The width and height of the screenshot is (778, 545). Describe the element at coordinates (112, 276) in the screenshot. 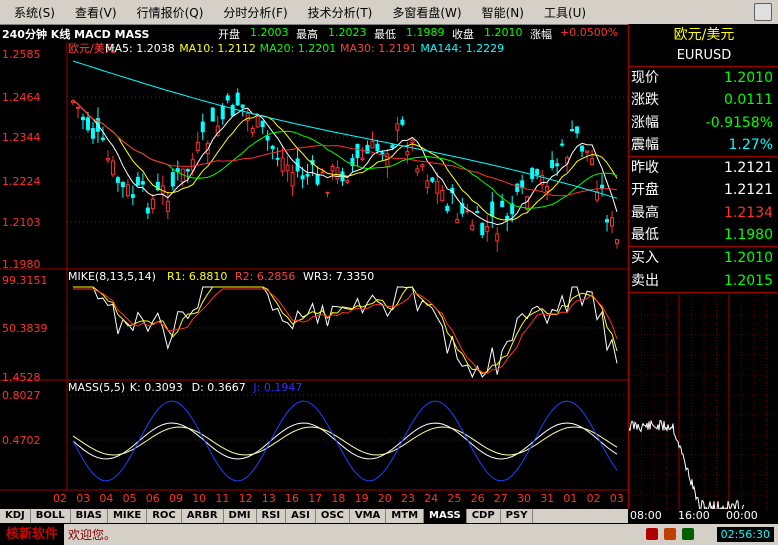

I see `legend-item: MIKE(8,13,5,14)` at that location.